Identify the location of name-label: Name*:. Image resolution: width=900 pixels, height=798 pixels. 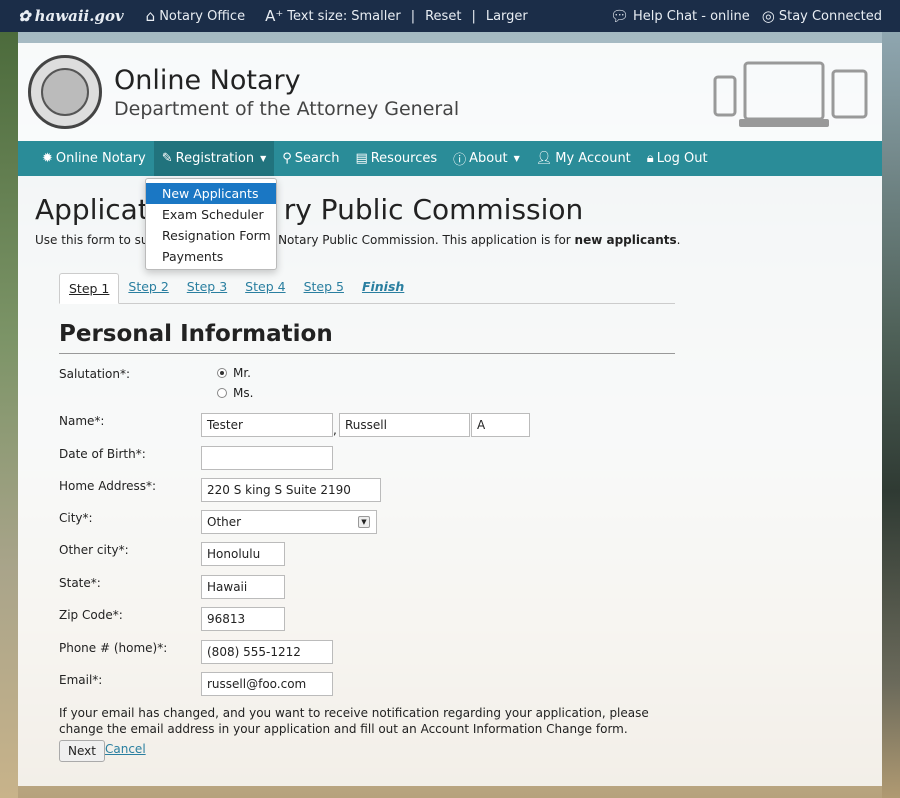
(82, 421).